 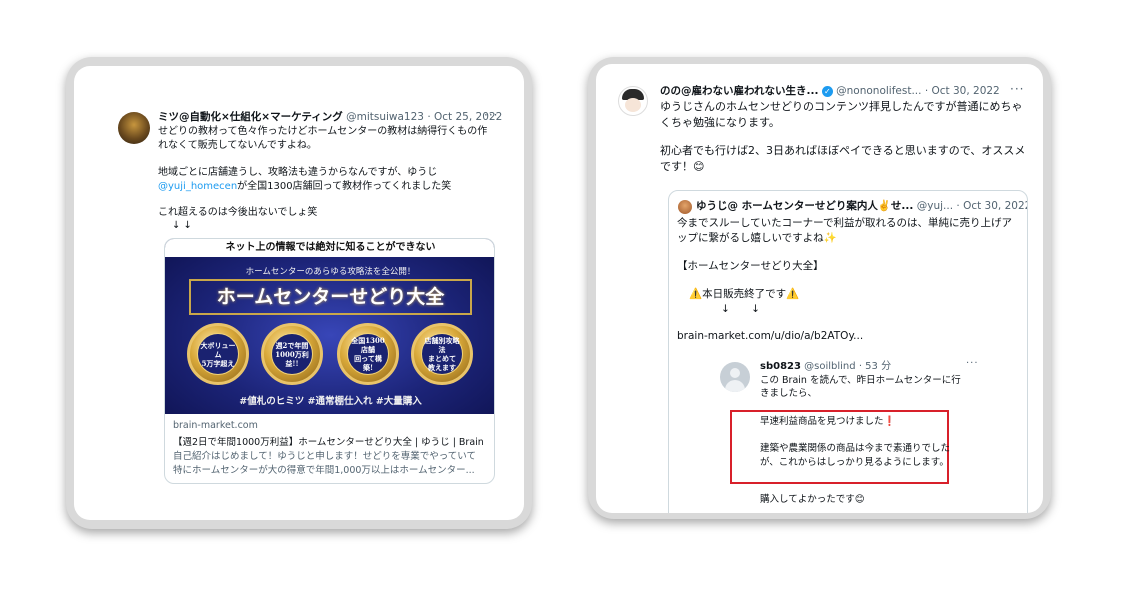 I want to click on quote-avatar, so click(x=685, y=207).